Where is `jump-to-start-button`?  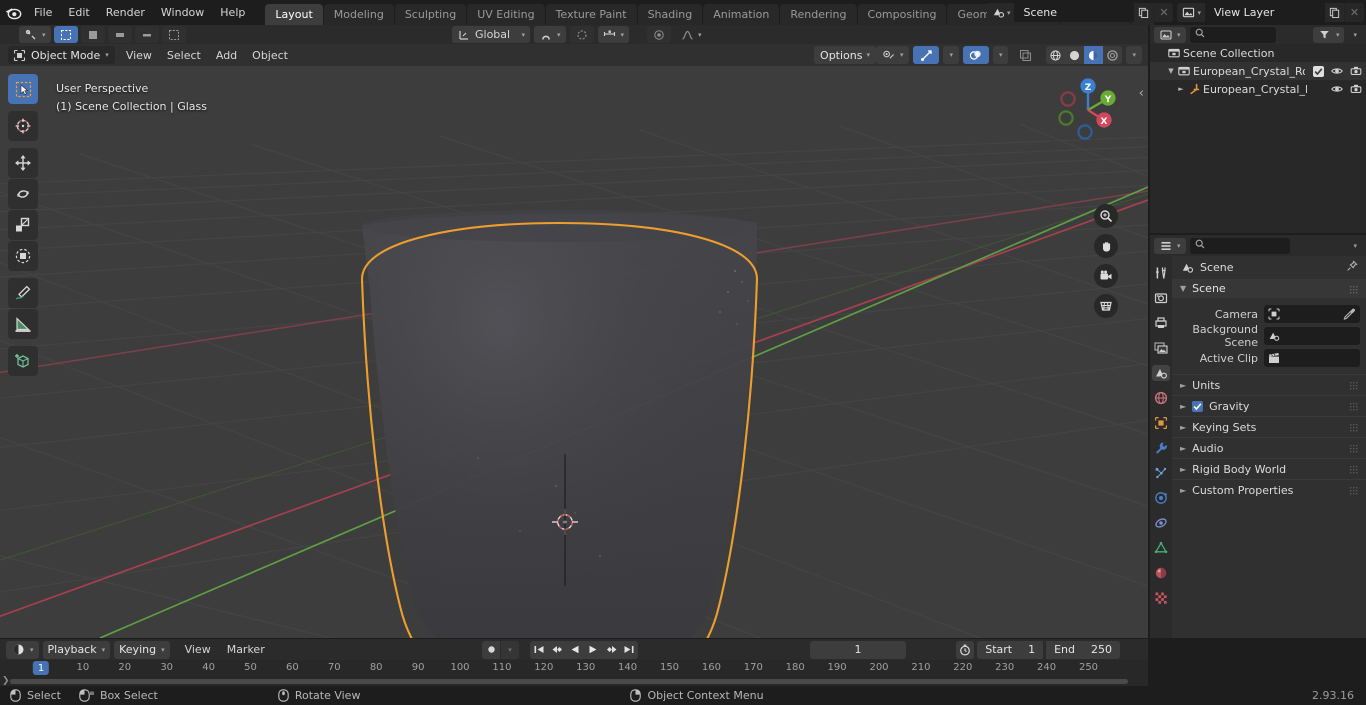
jump-to-start-button is located at coordinates (539, 649).